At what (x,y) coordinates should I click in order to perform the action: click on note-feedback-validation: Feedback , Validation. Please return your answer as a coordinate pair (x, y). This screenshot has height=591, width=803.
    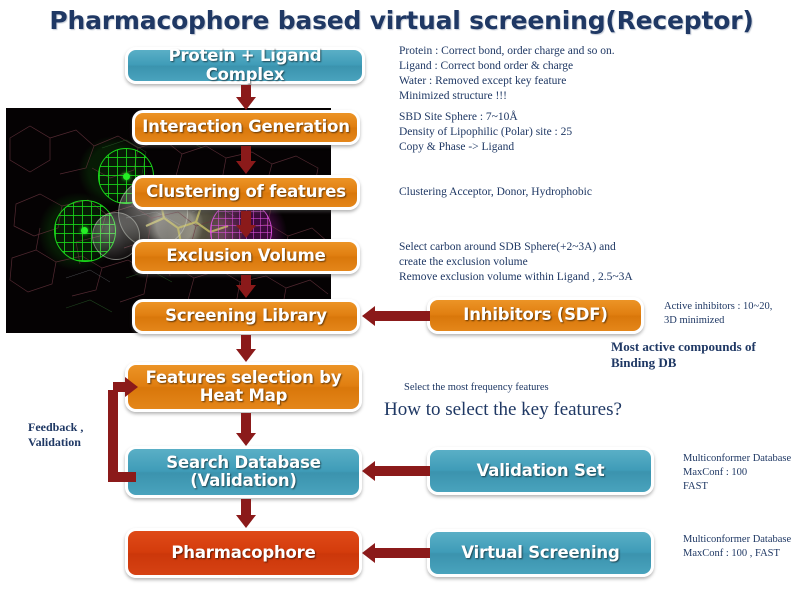
    Looking at the image, I should click on (56, 434).